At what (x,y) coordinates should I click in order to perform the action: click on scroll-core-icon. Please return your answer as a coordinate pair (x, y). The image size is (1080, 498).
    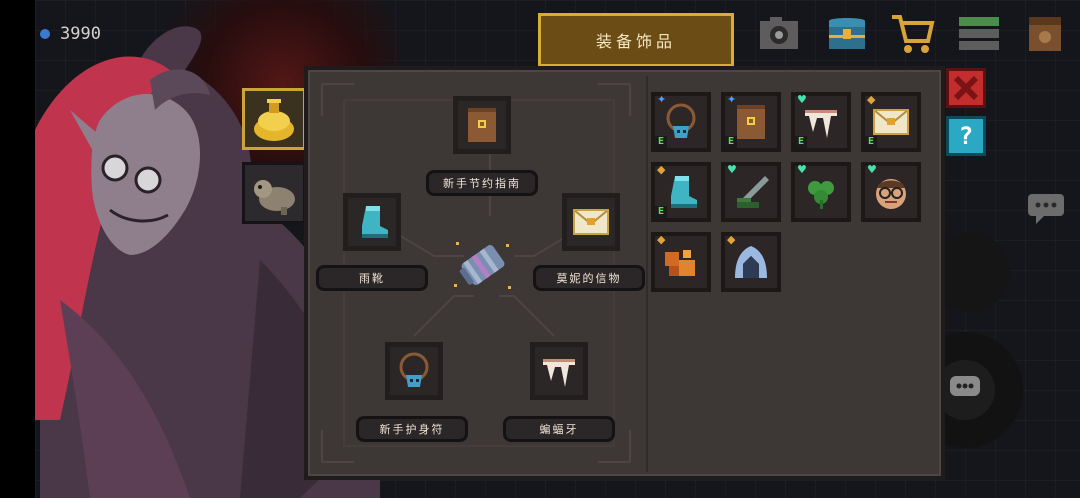
    Looking at the image, I should click on (482, 265).